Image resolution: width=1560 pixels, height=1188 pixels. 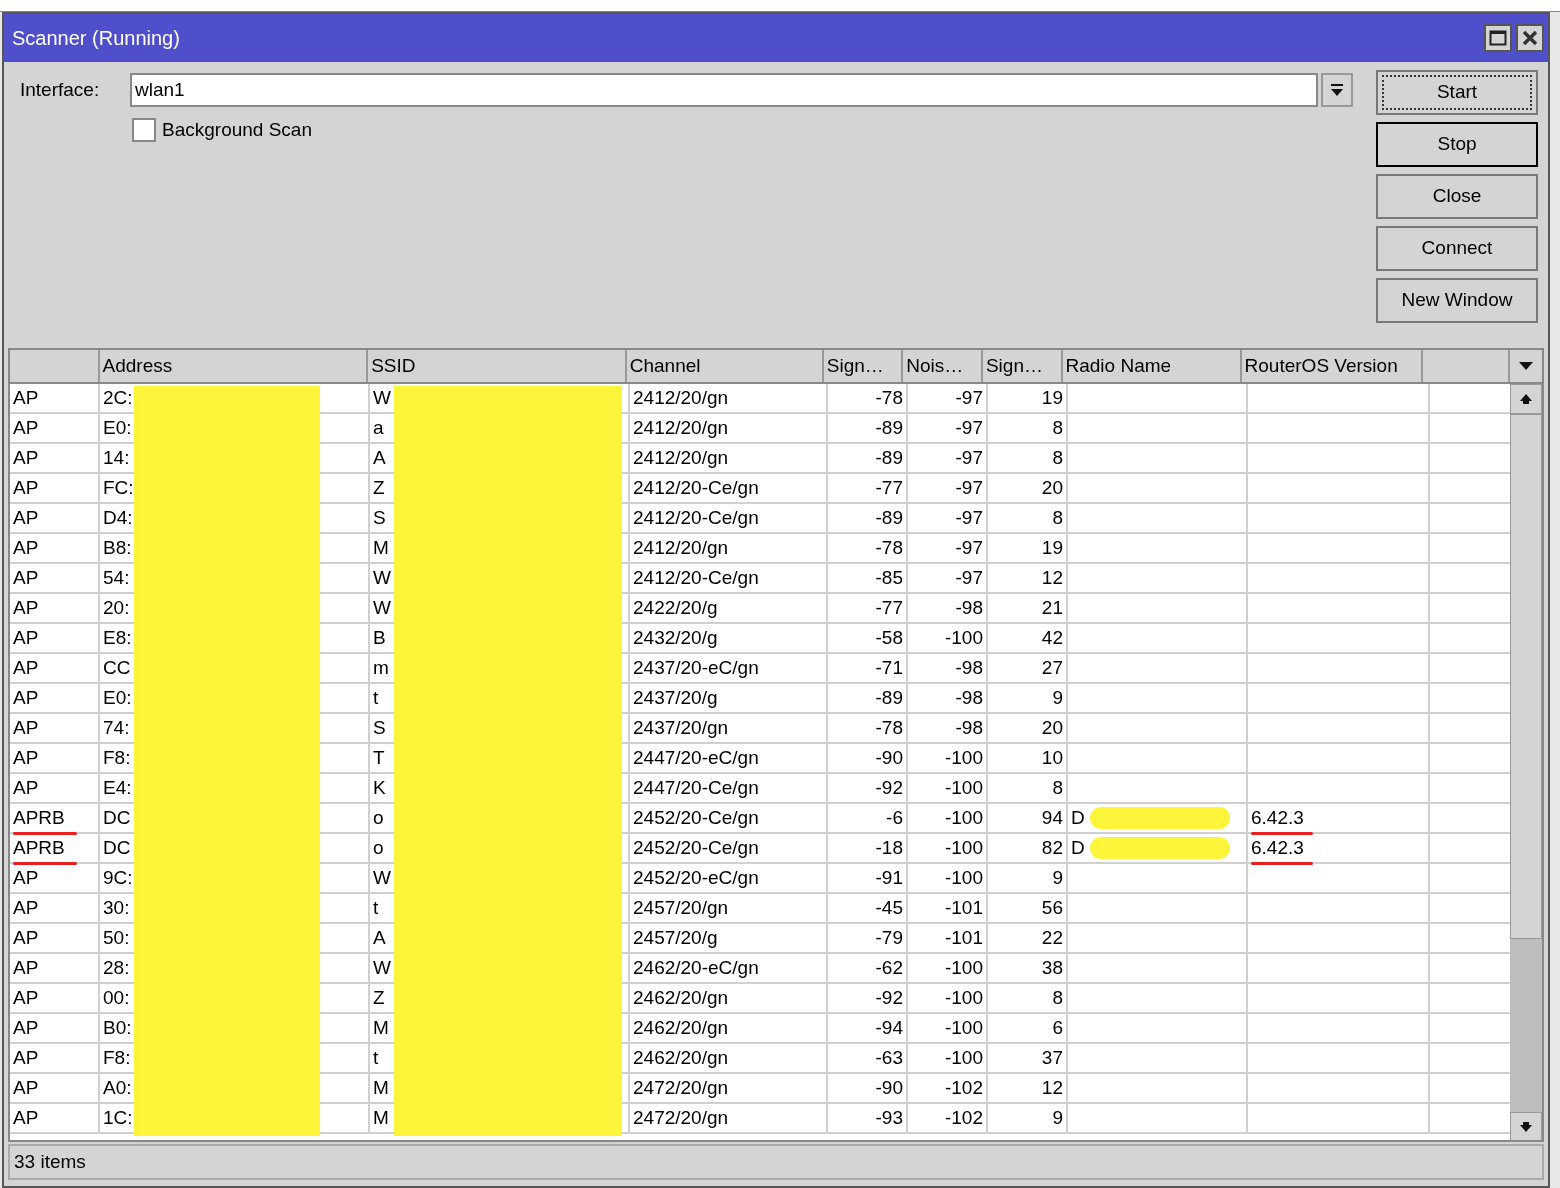 I want to click on address-cell-text: 50:, so click(x=116, y=937).